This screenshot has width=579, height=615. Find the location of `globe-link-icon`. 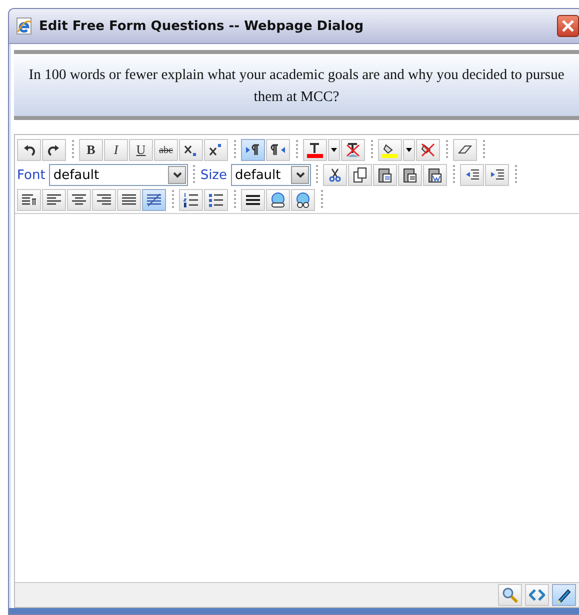

globe-link-icon is located at coordinates (278, 200).